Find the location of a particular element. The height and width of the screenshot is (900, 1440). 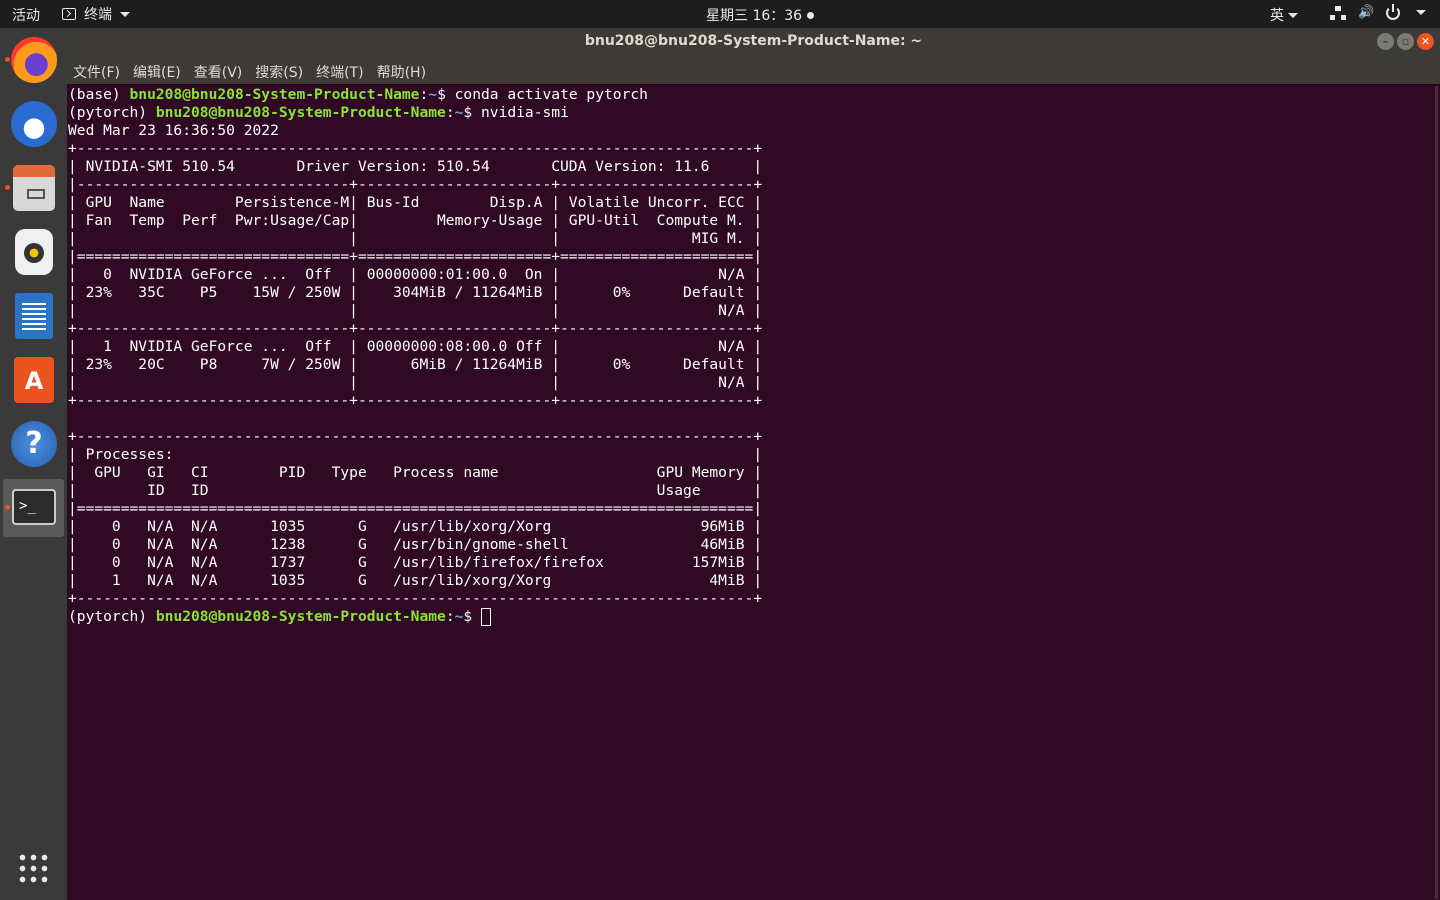

help-icon: ? is located at coordinates (34, 444).